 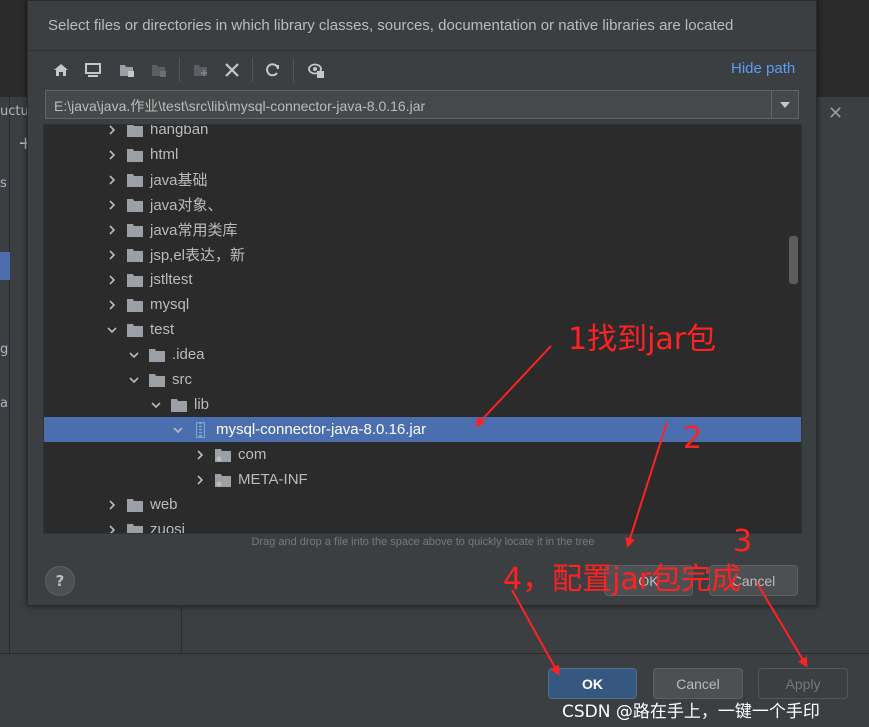 I want to click on tree-item-label: jstltest, so click(x=171, y=279).